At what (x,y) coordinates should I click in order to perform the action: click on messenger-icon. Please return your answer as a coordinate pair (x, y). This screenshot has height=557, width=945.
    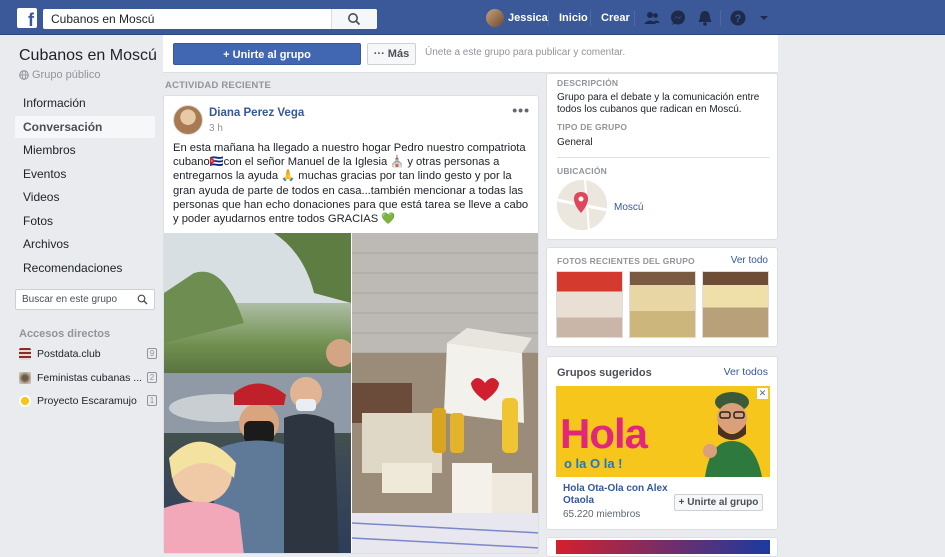
    Looking at the image, I should click on (678, 18).